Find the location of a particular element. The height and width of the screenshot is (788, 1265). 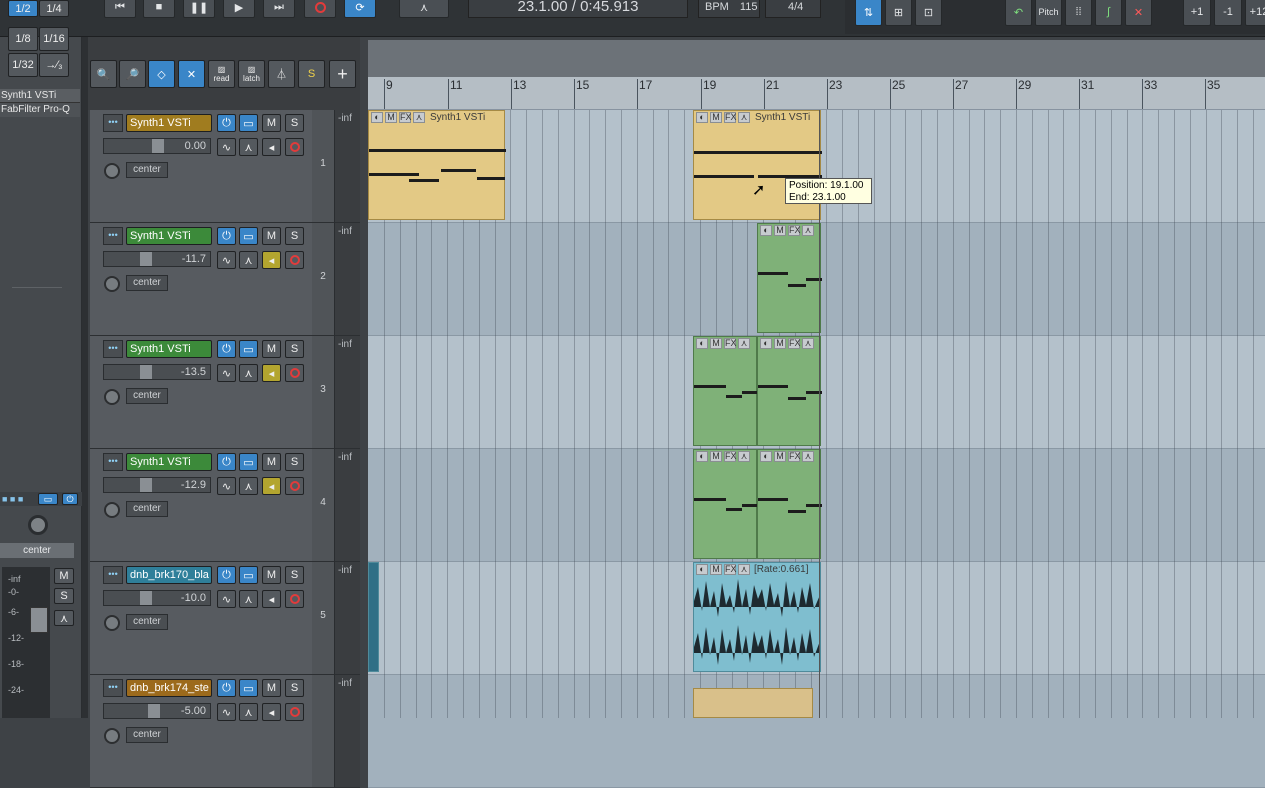

plus1-button: +1 is located at coordinates (1197, 13).